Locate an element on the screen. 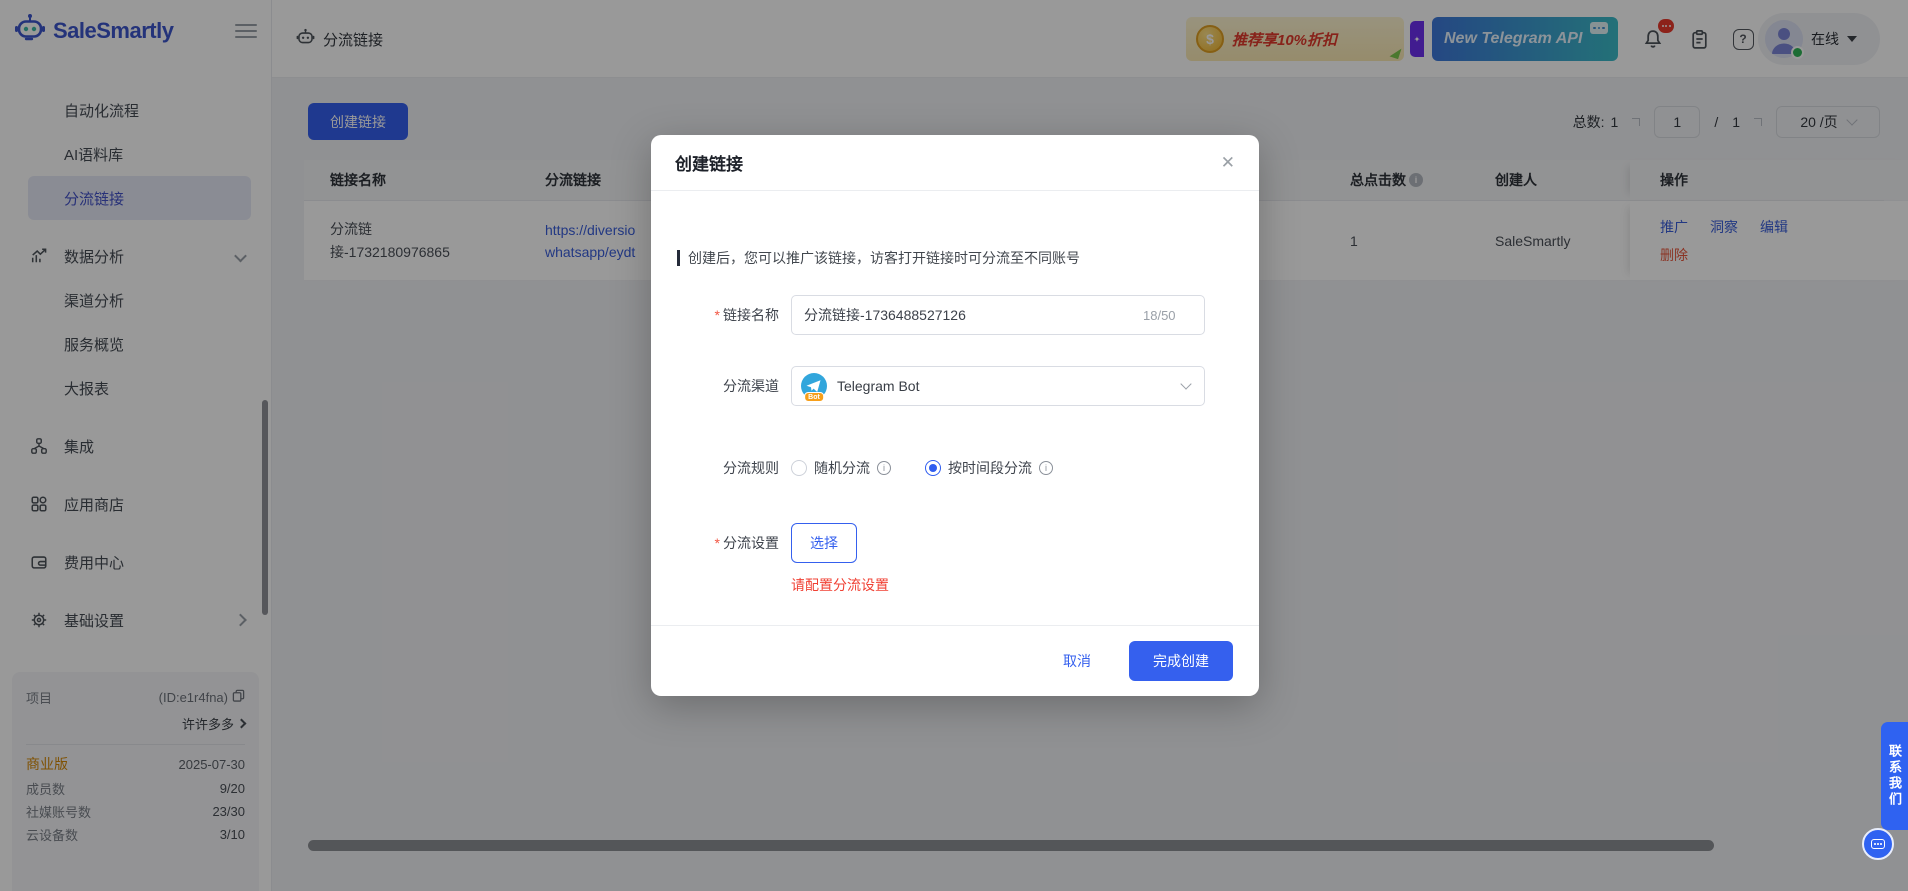 The height and width of the screenshot is (891, 1908). choose-settings-button: 选择 is located at coordinates (824, 543).